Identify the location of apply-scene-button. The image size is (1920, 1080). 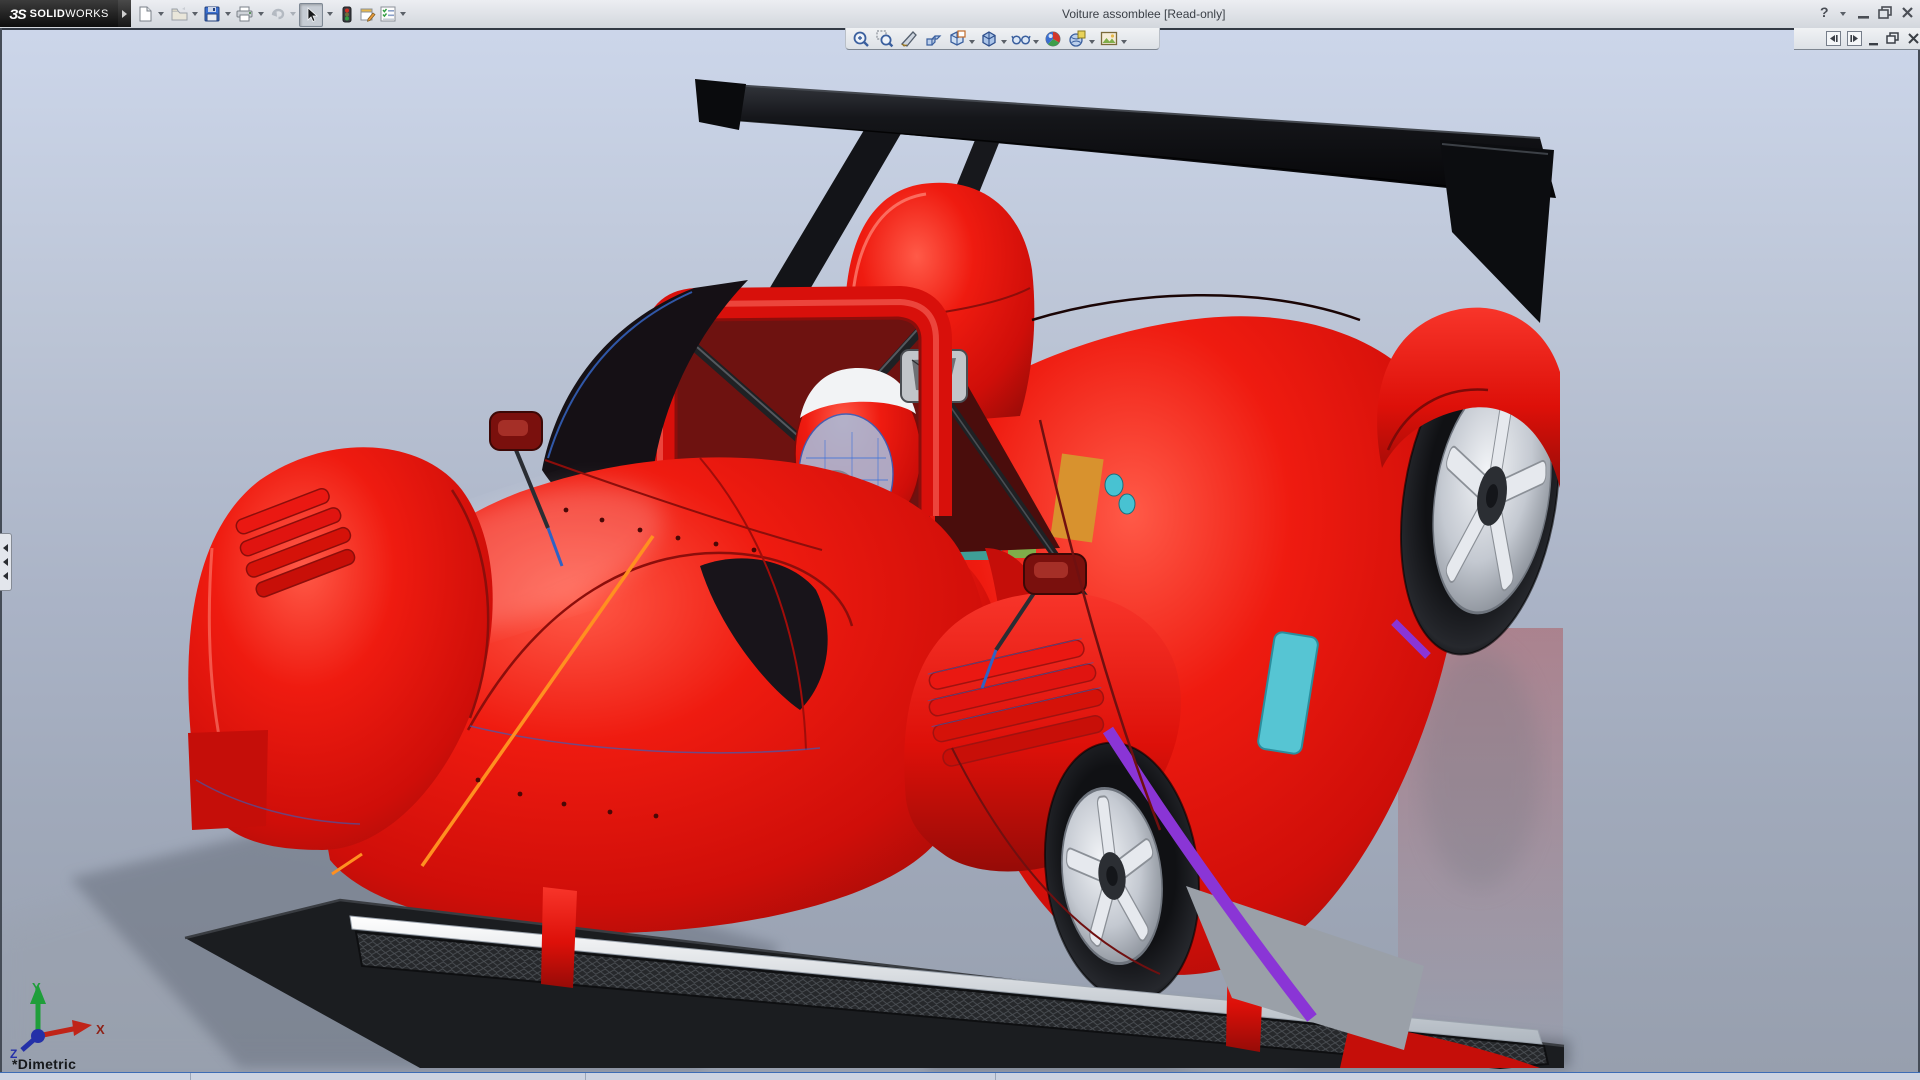
(1077, 38).